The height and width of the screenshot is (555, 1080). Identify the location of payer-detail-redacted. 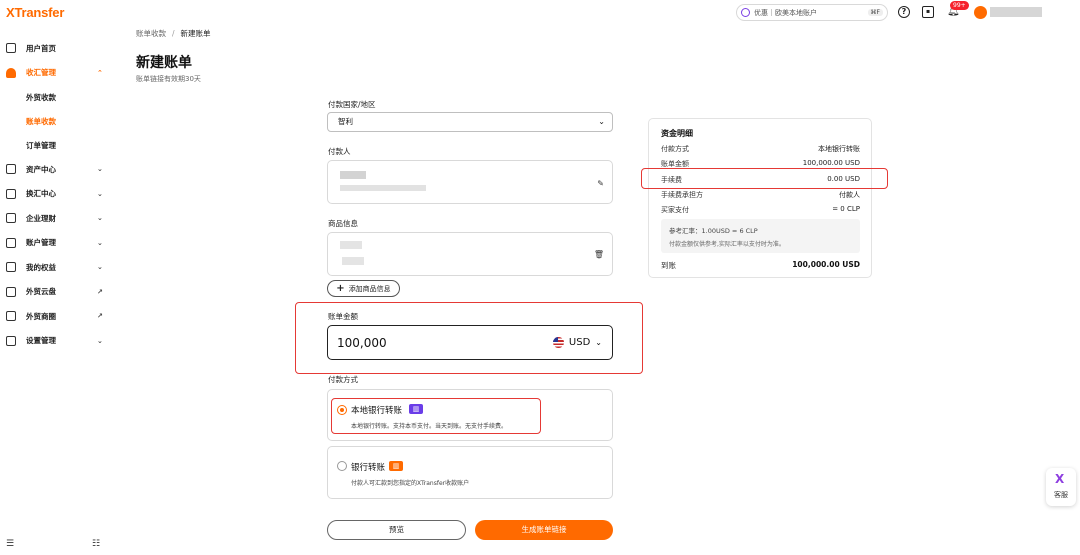
(383, 188).